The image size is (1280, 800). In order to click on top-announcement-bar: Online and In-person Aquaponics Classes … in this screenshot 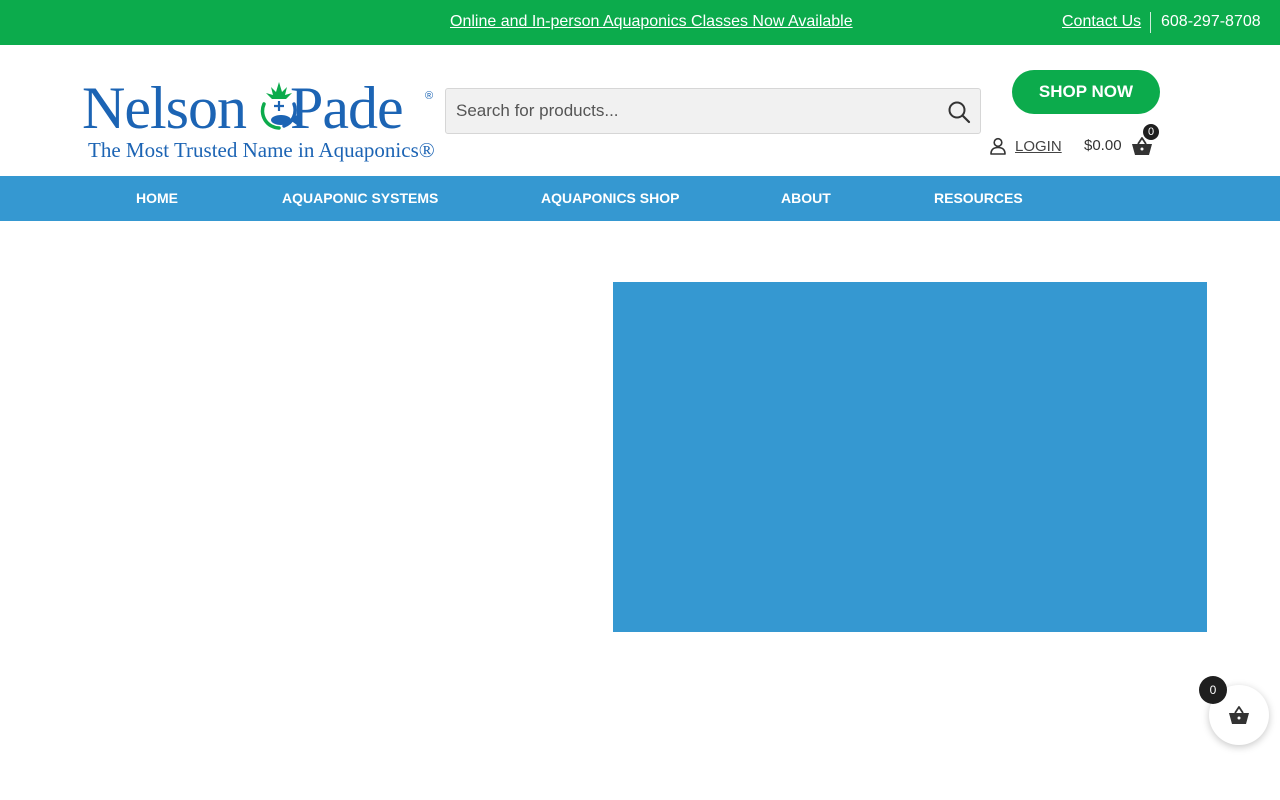, I will do `click(640, 22)`.